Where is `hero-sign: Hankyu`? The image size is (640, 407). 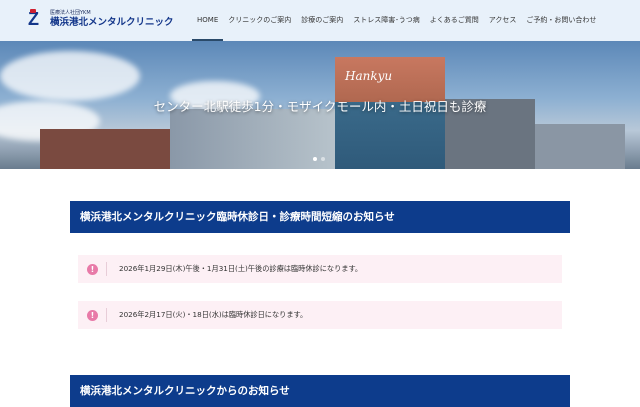
hero-sign: Hankyu is located at coordinates (369, 76).